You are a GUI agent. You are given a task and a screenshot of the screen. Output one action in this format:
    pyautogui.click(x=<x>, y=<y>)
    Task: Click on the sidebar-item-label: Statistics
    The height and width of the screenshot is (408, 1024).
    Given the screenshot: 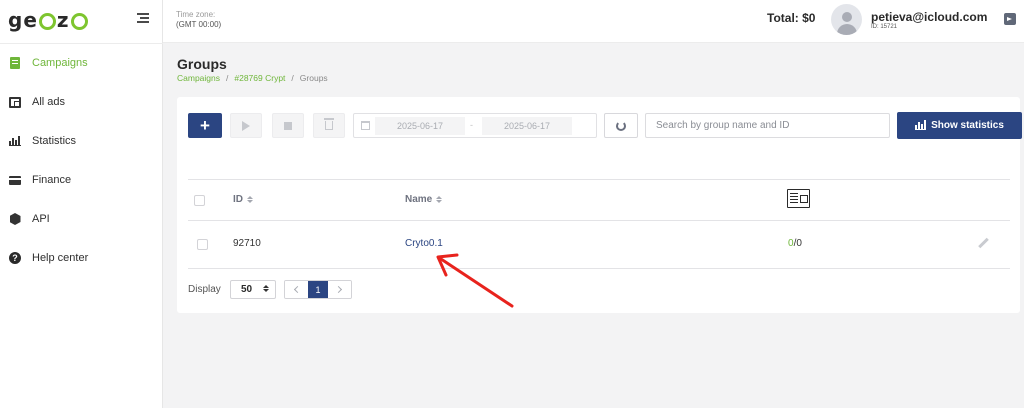 What is the action you would take?
    pyautogui.click(x=54, y=141)
    